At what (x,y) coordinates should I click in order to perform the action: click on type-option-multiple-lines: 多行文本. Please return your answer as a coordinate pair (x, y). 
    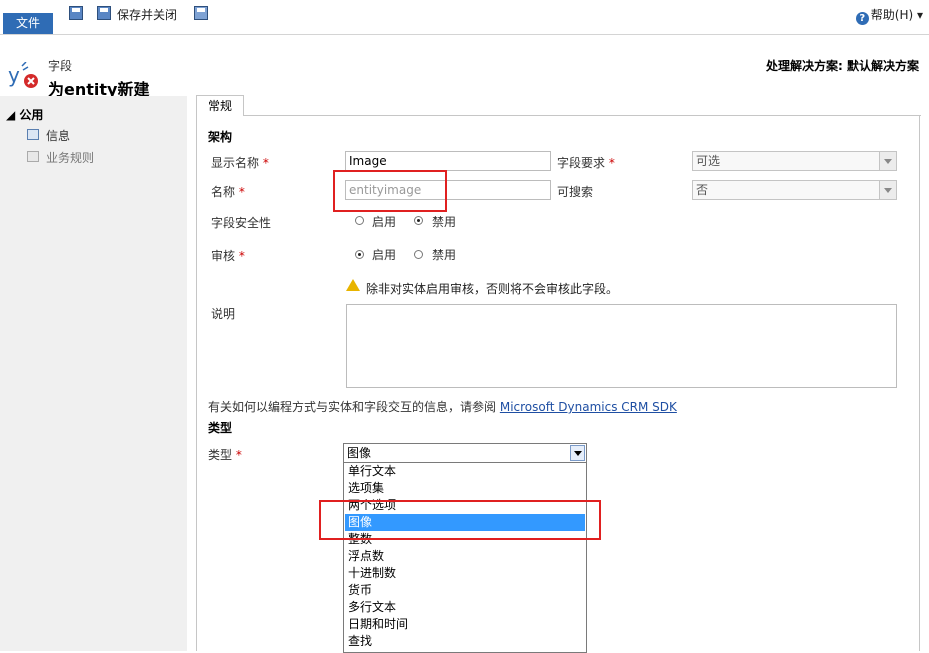
    Looking at the image, I should click on (465, 607).